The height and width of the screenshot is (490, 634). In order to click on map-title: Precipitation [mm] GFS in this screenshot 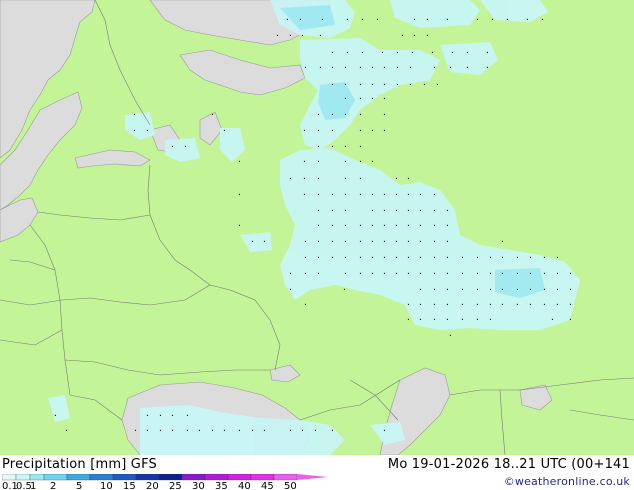, I will do `click(79, 464)`.